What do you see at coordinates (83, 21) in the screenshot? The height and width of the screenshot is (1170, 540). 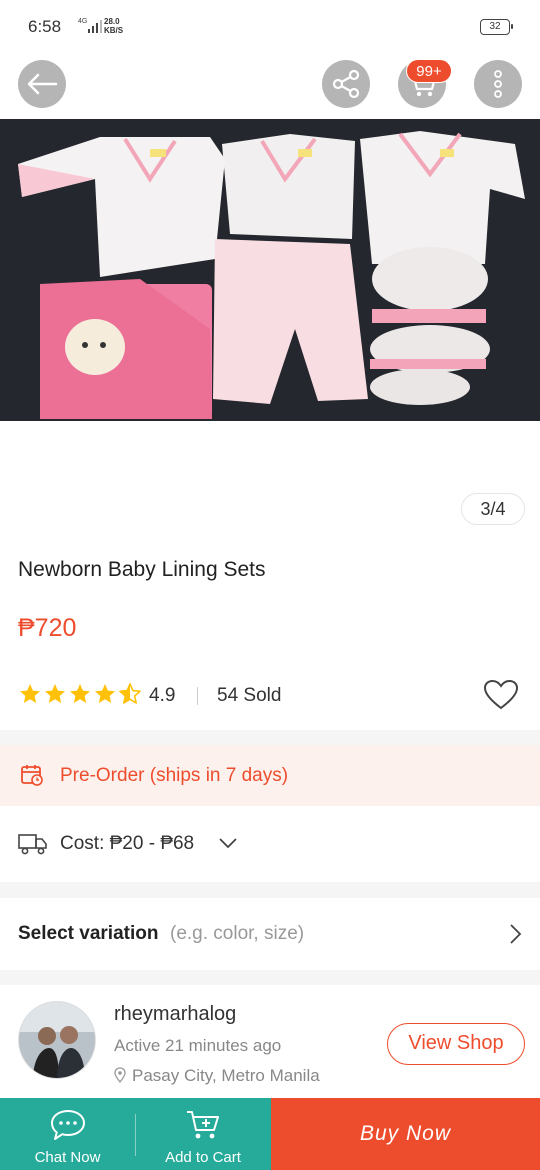 I see `network-type: 4G` at bounding box center [83, 21].